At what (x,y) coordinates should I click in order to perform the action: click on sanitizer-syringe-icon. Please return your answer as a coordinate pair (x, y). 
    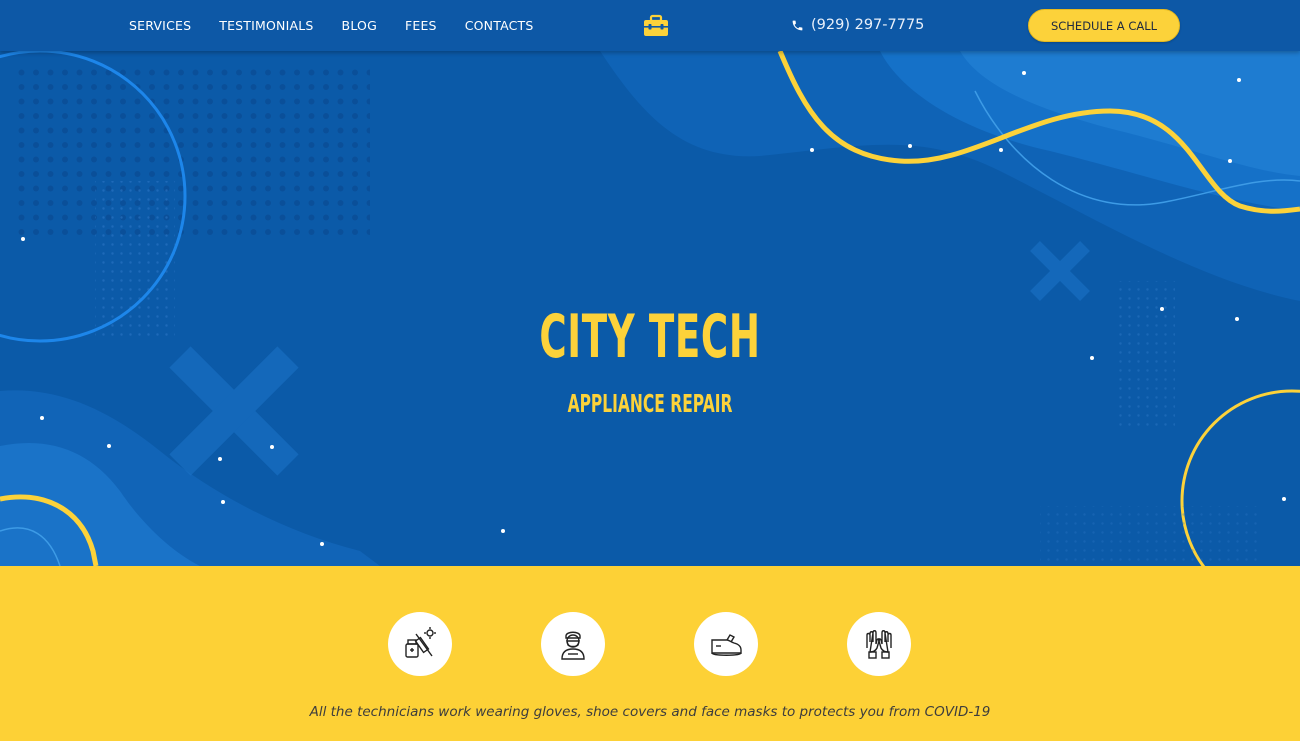
    Looking at the image, I should click on (420, 644).